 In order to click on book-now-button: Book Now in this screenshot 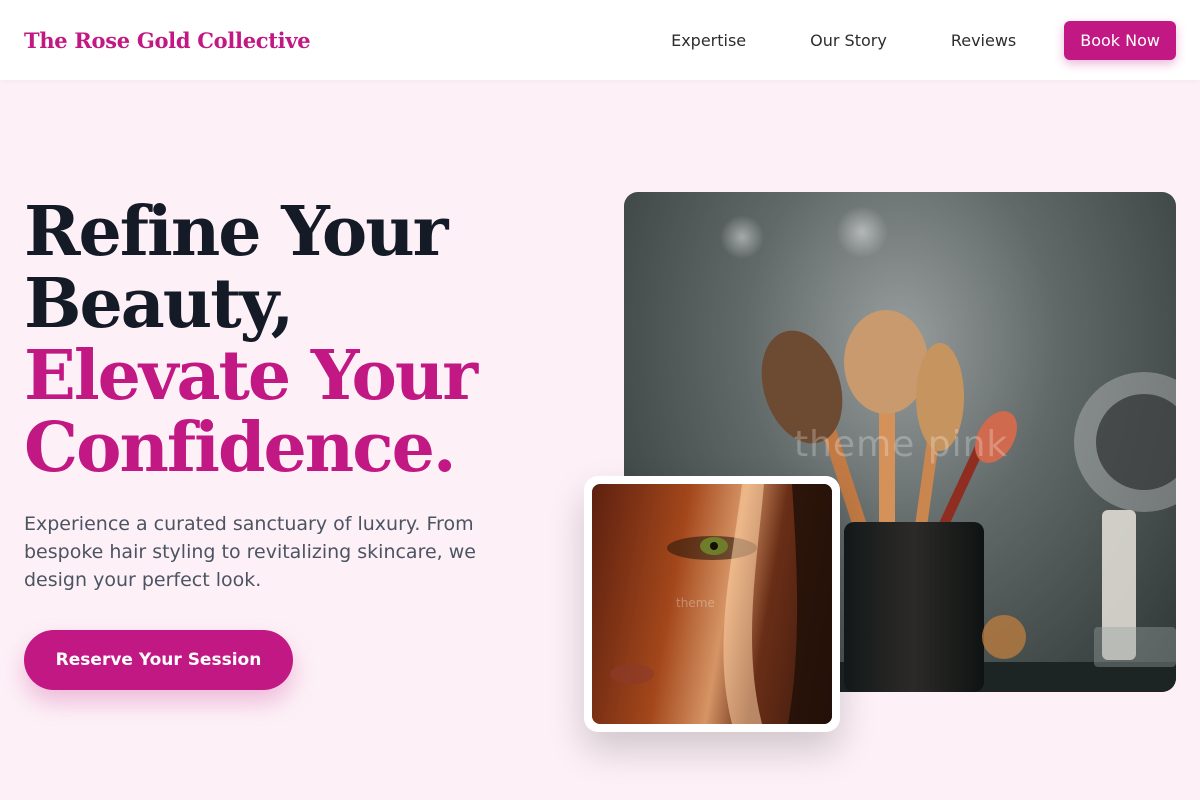, I will do `click(1120, 40)`.